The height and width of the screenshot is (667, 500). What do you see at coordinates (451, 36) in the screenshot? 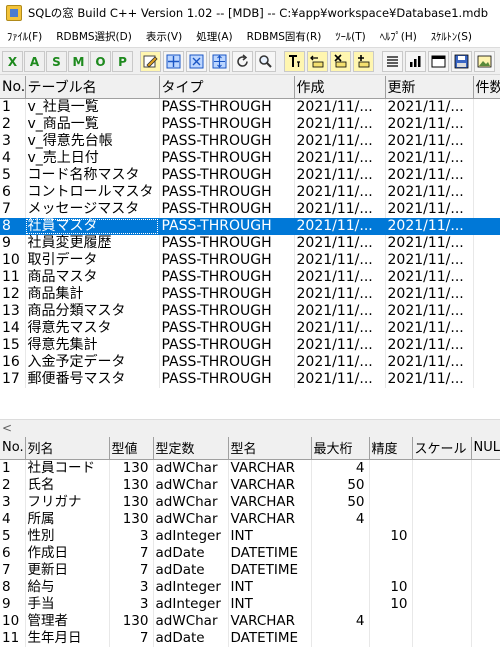
I see `menu-skeleton: ｽｹﾙﾄﾝ(S)` at bounding box center [451, 36].